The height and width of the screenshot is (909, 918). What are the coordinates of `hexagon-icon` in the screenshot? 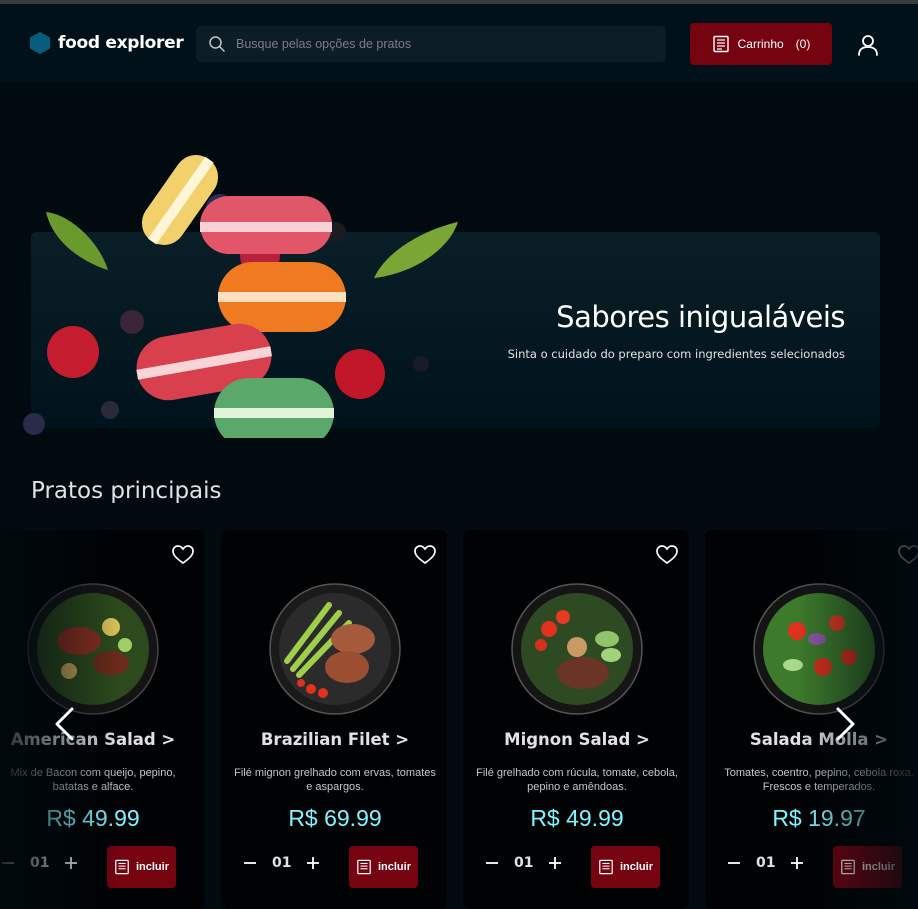 It's located at (40, 43).